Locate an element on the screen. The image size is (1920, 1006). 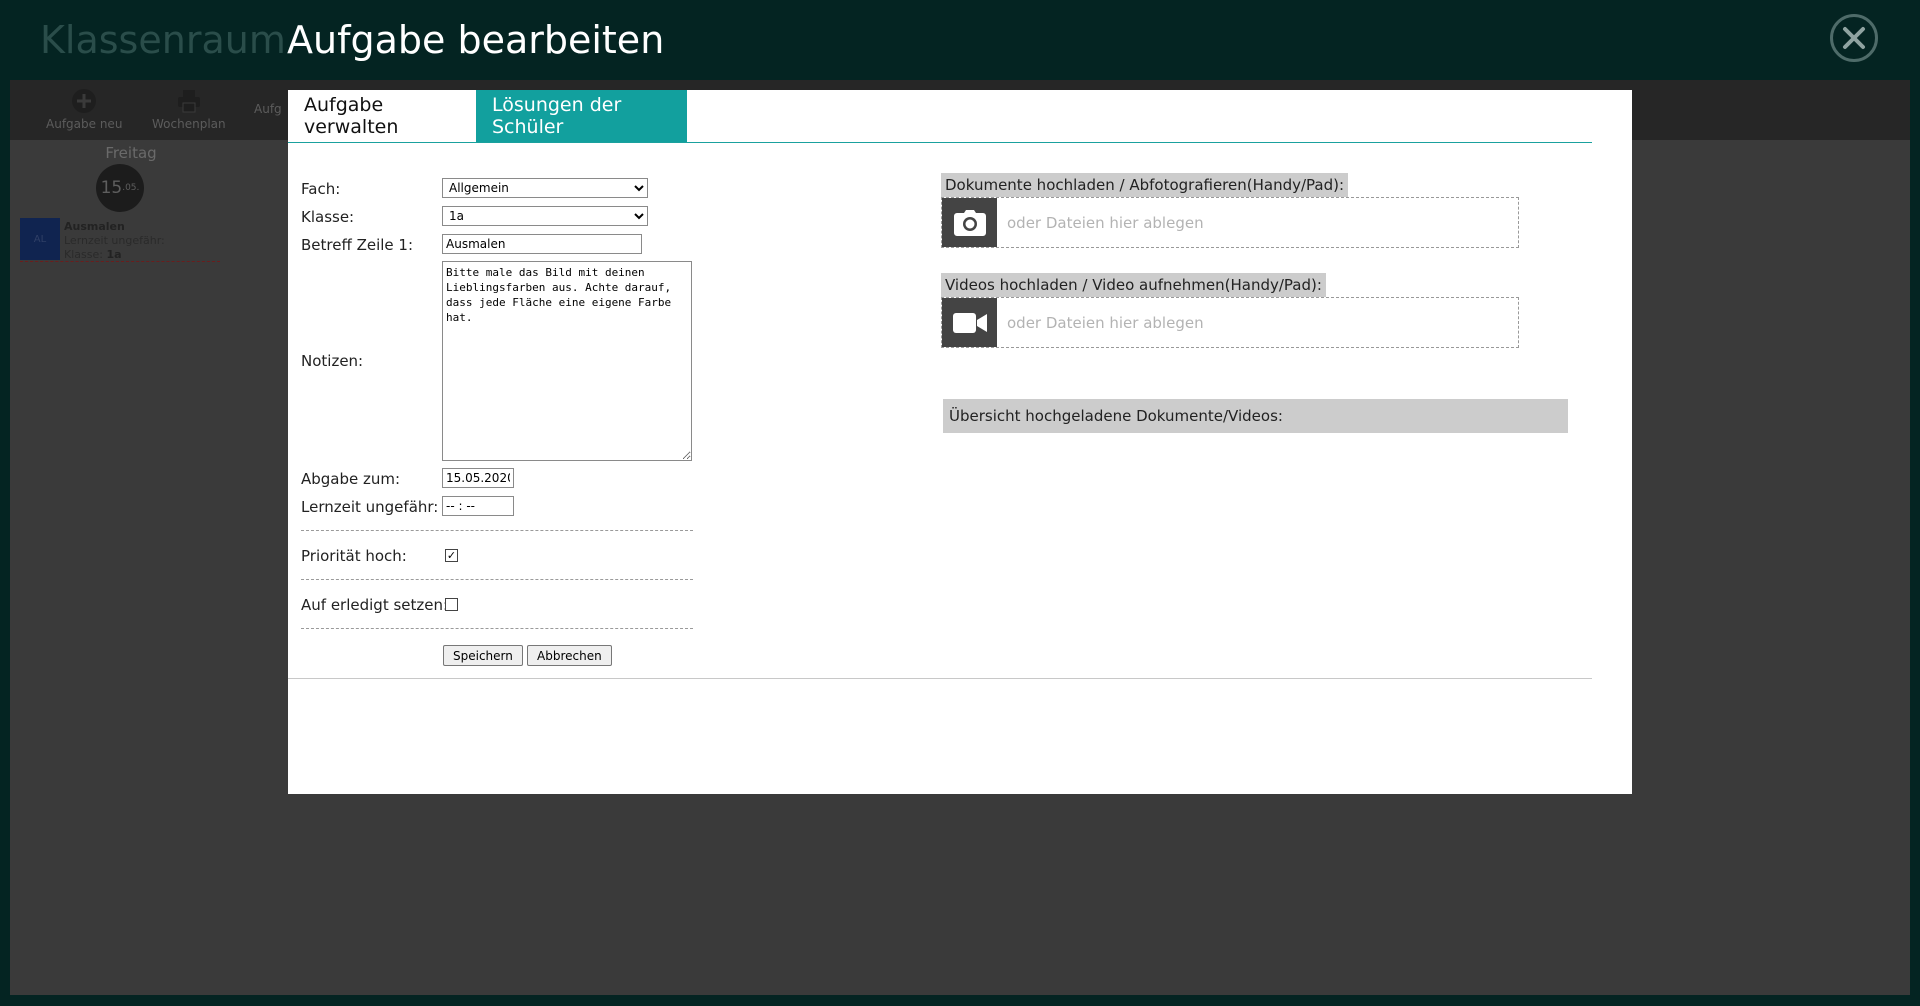
camera-icon is located at coordinates (969, 222).